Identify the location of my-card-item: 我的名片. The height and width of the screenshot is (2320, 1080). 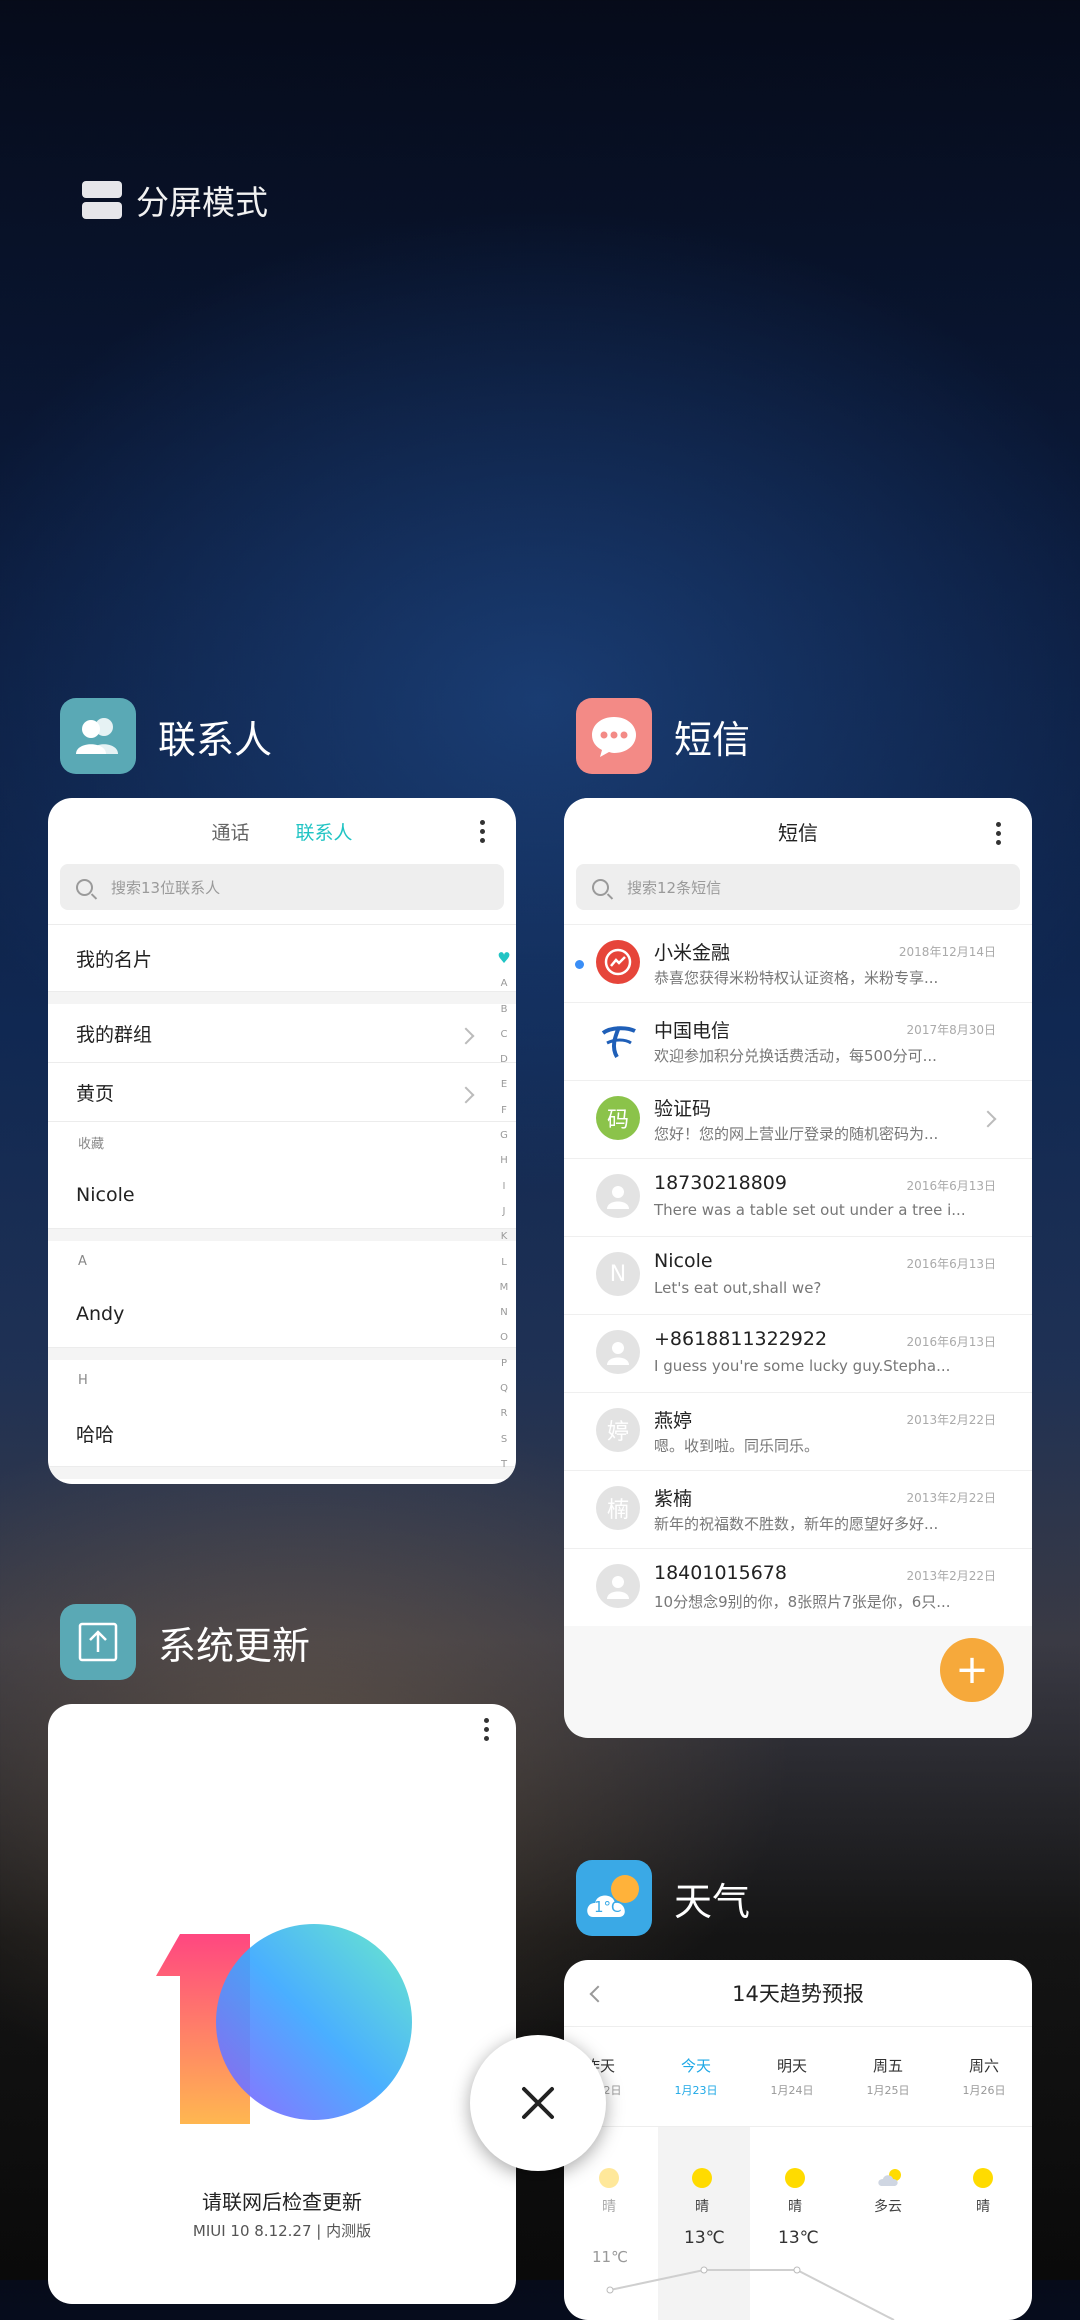
(282, 958).